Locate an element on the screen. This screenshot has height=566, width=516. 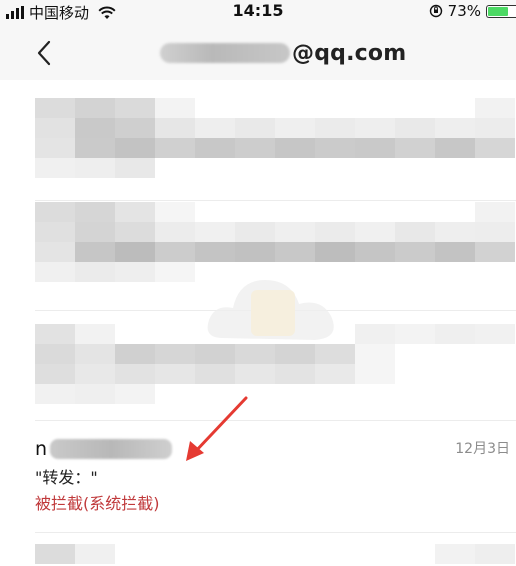
battery-percent: 73% is located at coordinates (464, 11).